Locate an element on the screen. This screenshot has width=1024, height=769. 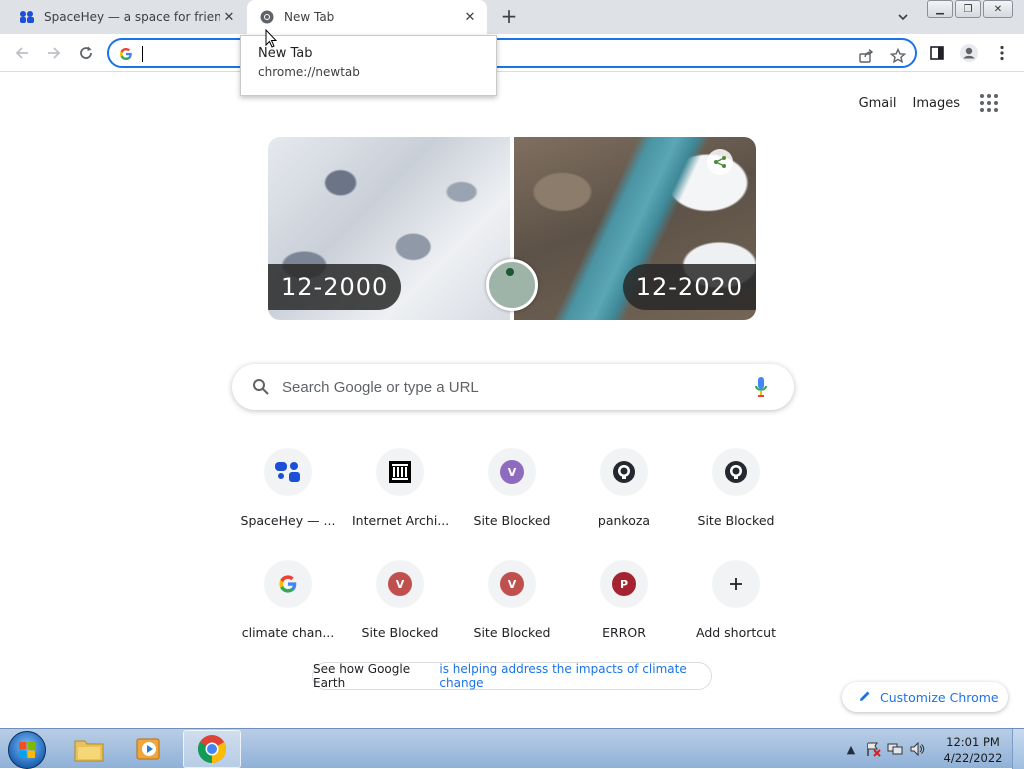
restore-icon: ❐ is located at coordinates (968, 9).